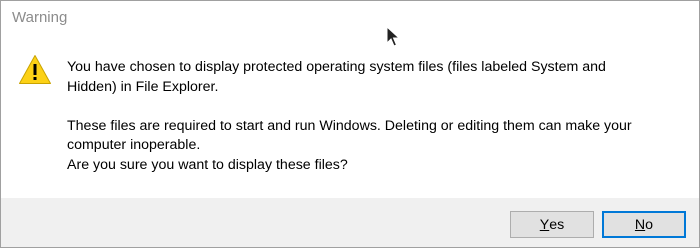 This screenshot has height=248, width=700. I want to click on message-line: computer inoperable., so click(134, 145).